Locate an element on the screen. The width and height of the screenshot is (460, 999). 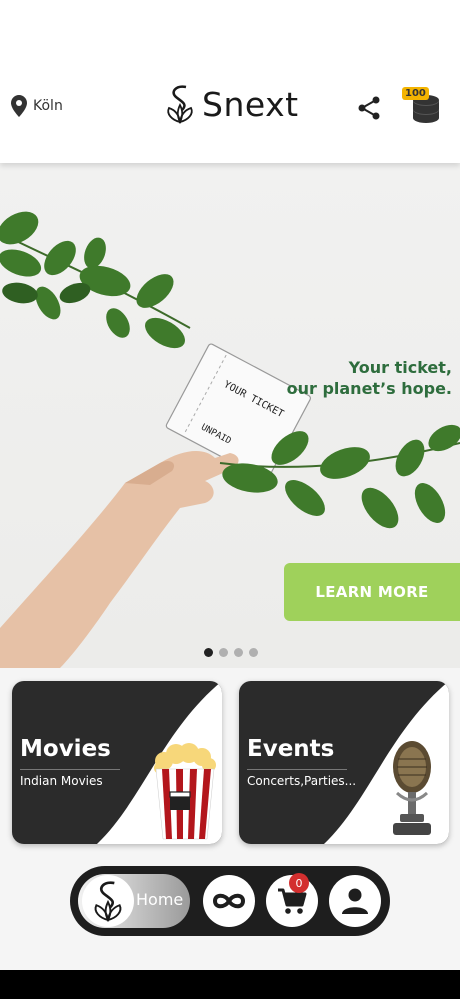
profile-icon is located at coordinates (355, 901).